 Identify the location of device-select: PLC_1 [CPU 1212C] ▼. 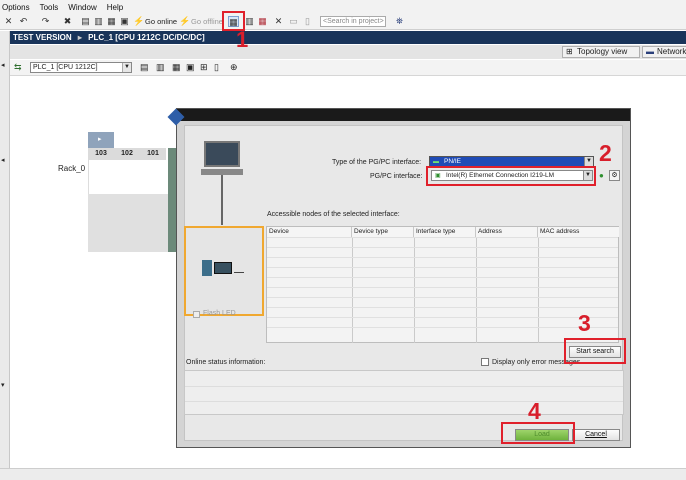
(81, 67).